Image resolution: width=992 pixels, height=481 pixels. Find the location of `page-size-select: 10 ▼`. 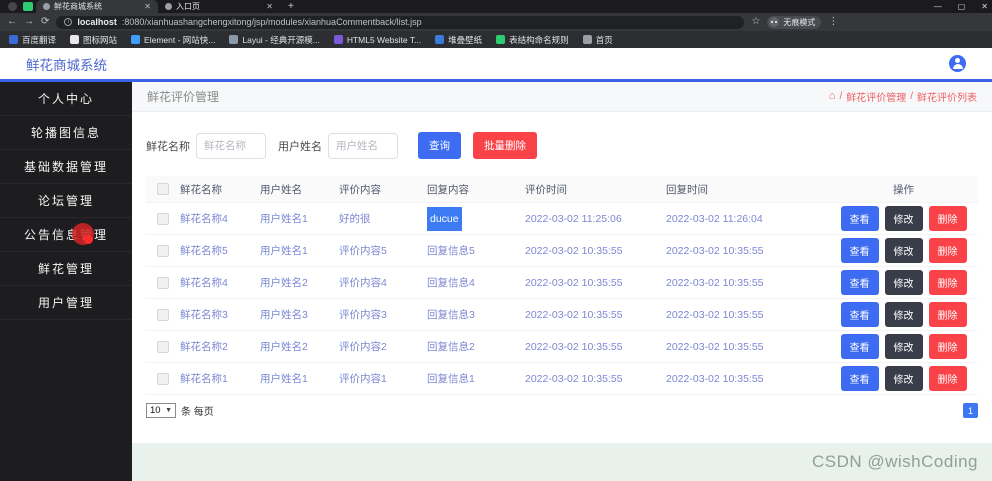

page-size-select: 10 ▼ is located at coordinates (161, 410).